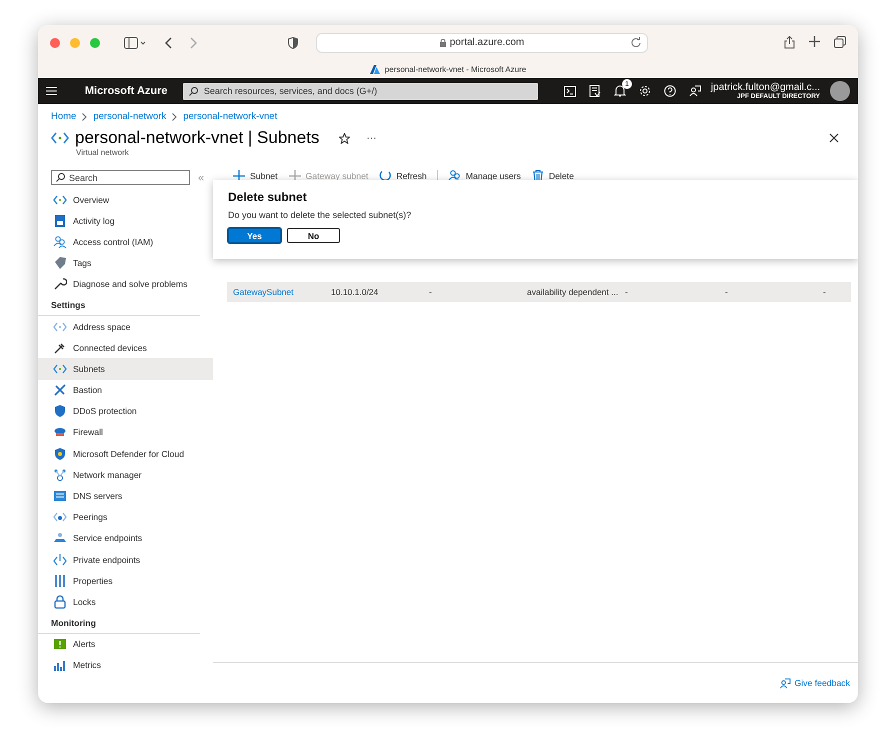  Describe the element at coordinates (789, 42) in the screenshot. I see `share-icon` at that location.